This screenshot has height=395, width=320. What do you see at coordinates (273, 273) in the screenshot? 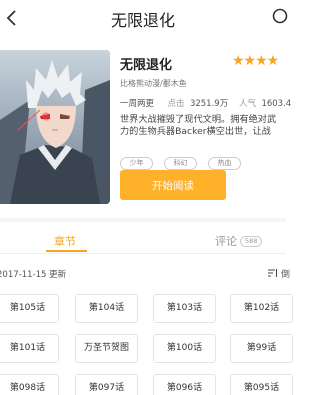
I see `sort-icon` at bounding box center [273, 273].